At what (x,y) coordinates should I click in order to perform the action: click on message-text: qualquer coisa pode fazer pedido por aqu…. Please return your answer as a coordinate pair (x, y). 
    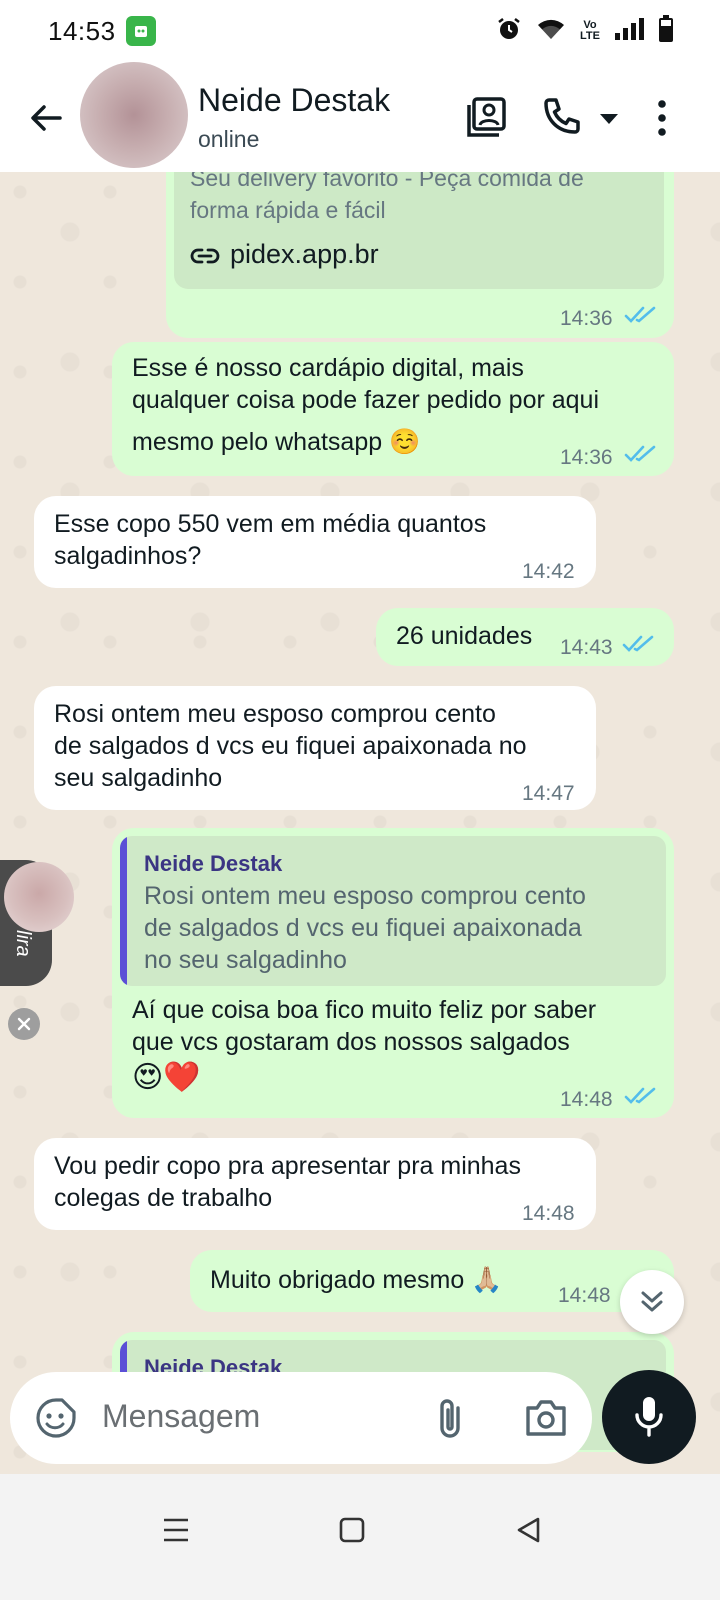
    Looking at the image, I should click on (366, 400).